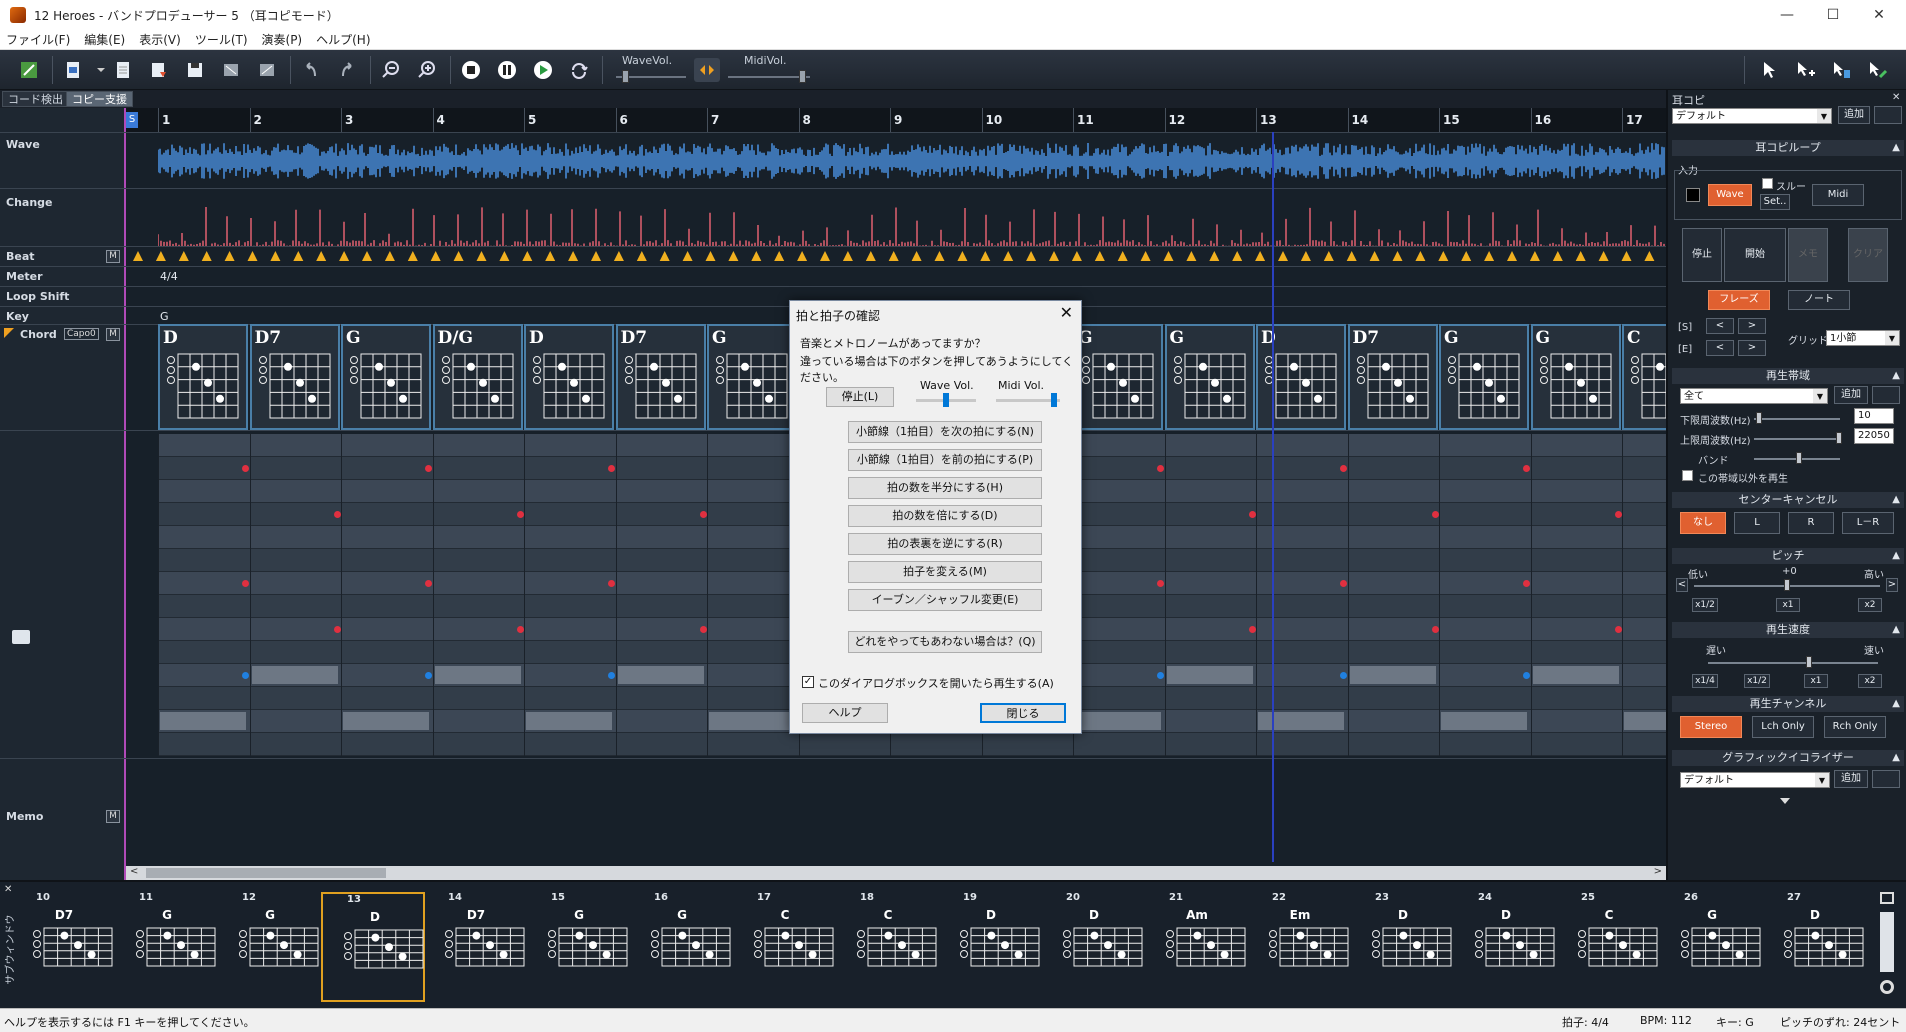  Describe the element at coordinates (134, 871) in the screenshot. I see `scroll-left-icon: <` at that location.